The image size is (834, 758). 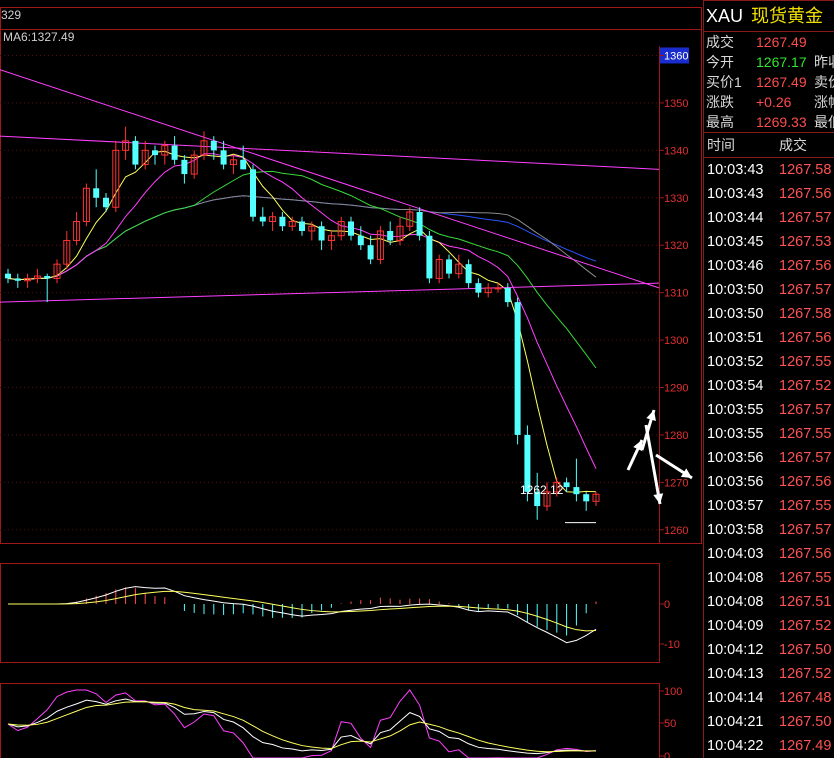 What do you see at coordinates (769, 362) in the screenshot?
I see `tick-row: 10:03:52 1267.55` at bounding box center [769, 362].